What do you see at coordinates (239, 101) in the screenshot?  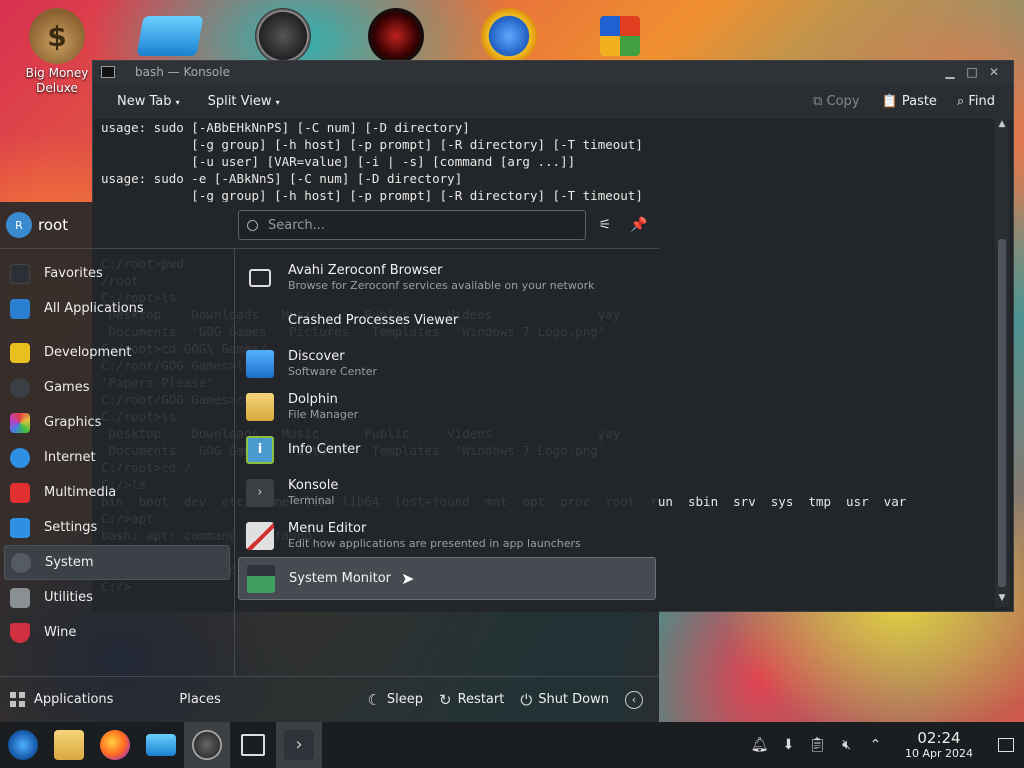 I see `split-view-label: Split View` at bounding box center [239, 101].